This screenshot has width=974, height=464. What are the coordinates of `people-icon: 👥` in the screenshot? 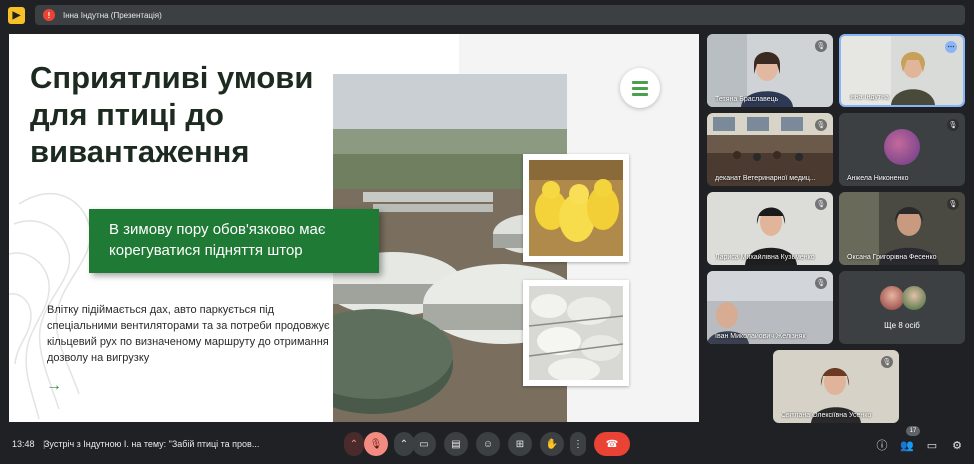 It's located at (907, 445).